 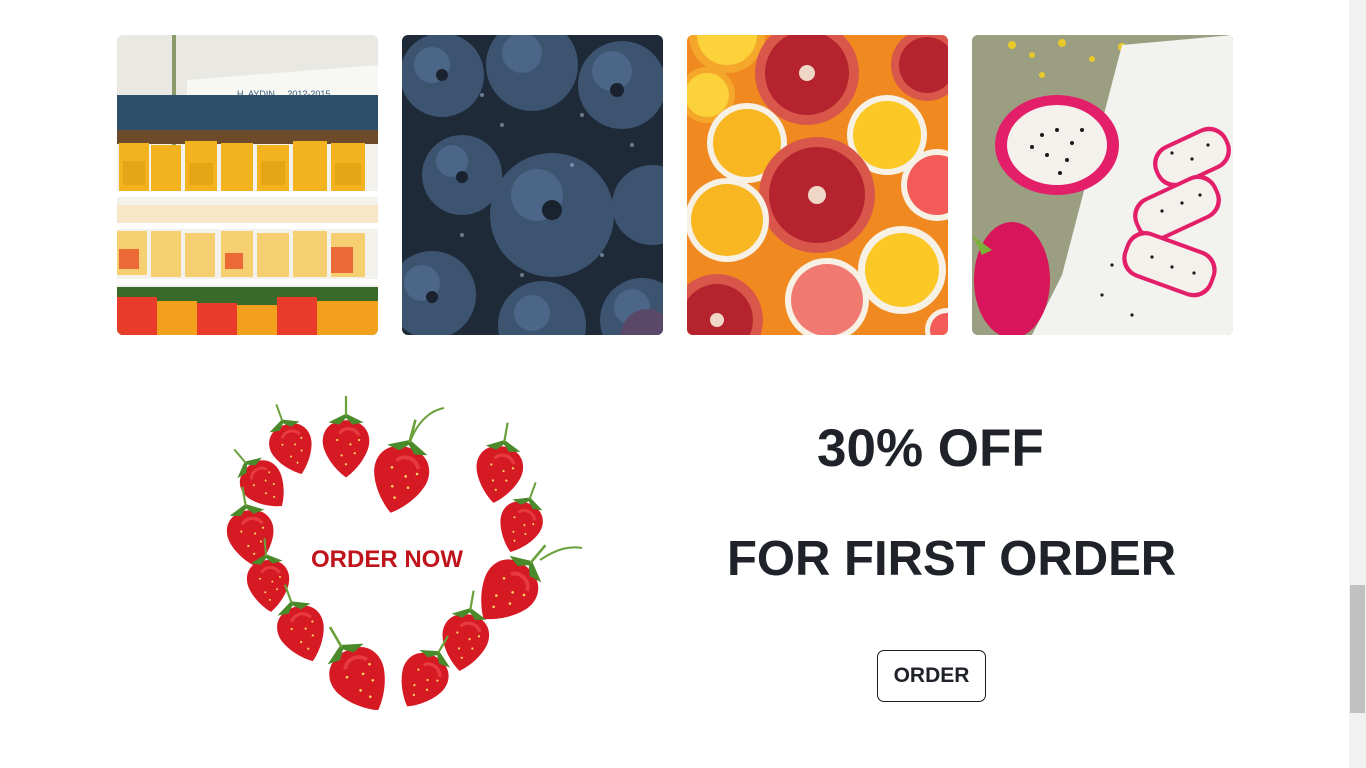 I want to click on scrollbar-thumb, so click(x=1357, y=649).